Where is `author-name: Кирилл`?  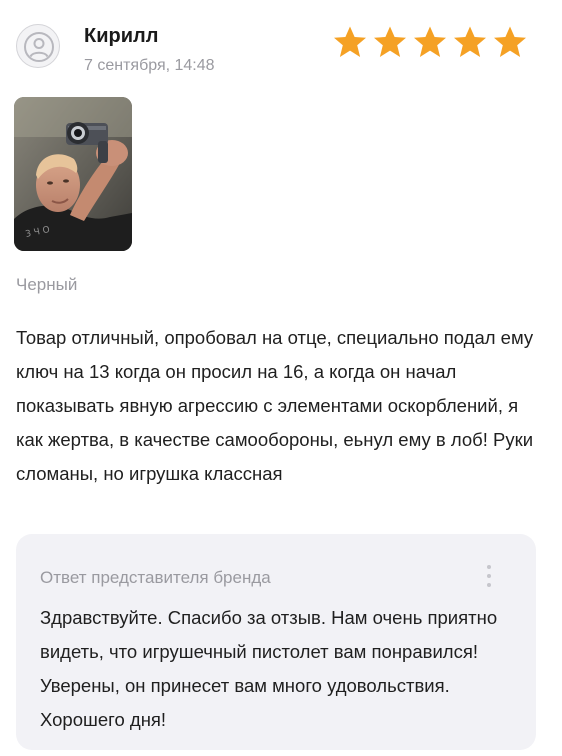 author-name: Кирилл is located at coordinates (121, 36).